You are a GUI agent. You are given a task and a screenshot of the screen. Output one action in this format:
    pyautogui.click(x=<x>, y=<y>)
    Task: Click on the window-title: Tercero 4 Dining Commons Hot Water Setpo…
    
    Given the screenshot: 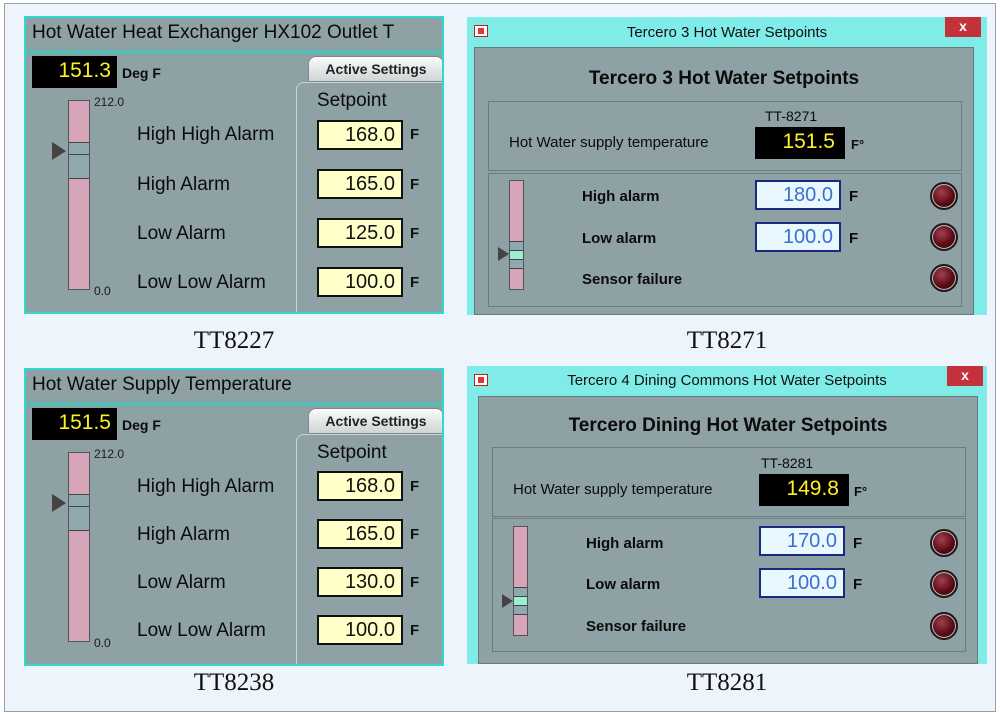 What is the action you would take?
    pyautogui.click(x=727, y=380)
    